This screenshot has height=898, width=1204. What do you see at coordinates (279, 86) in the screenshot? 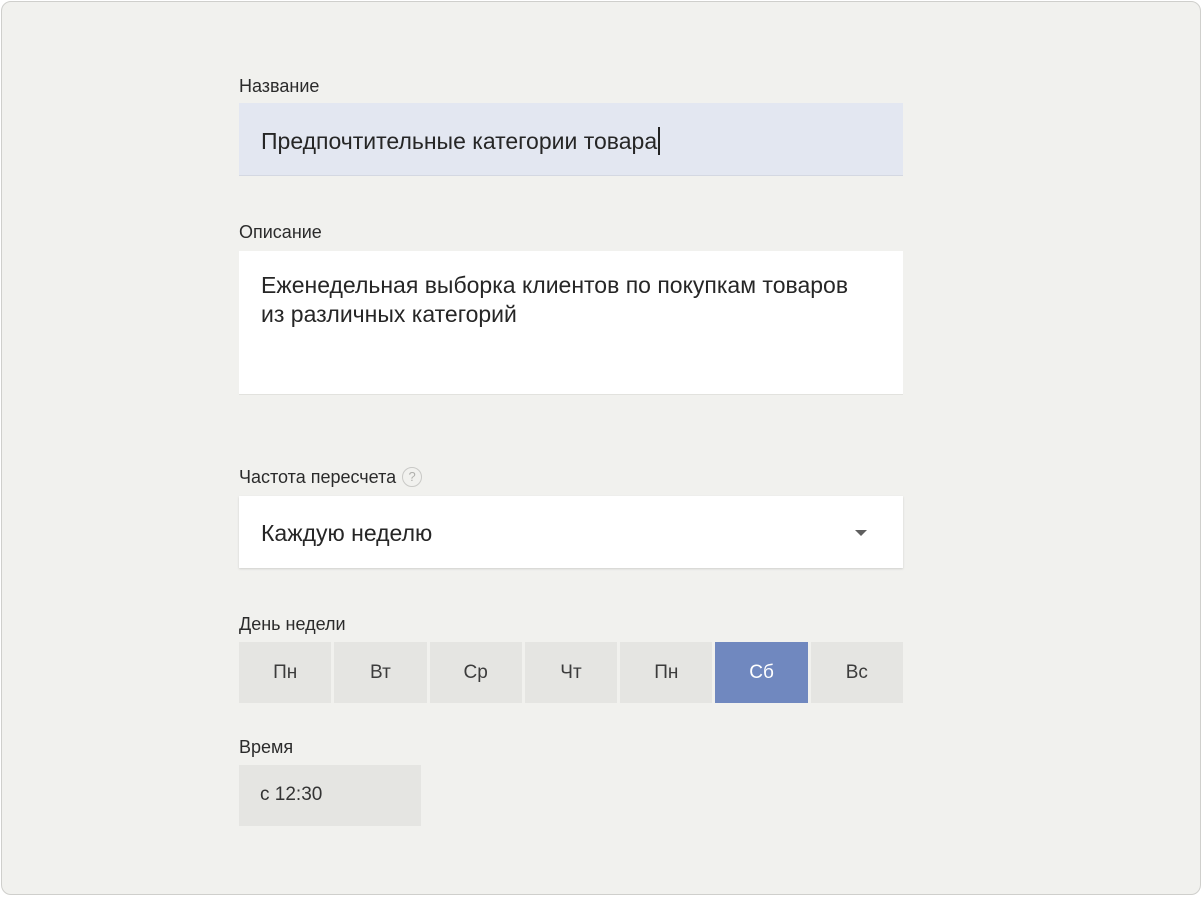
I see `name-label: Название` at bounding box center [279, 86].